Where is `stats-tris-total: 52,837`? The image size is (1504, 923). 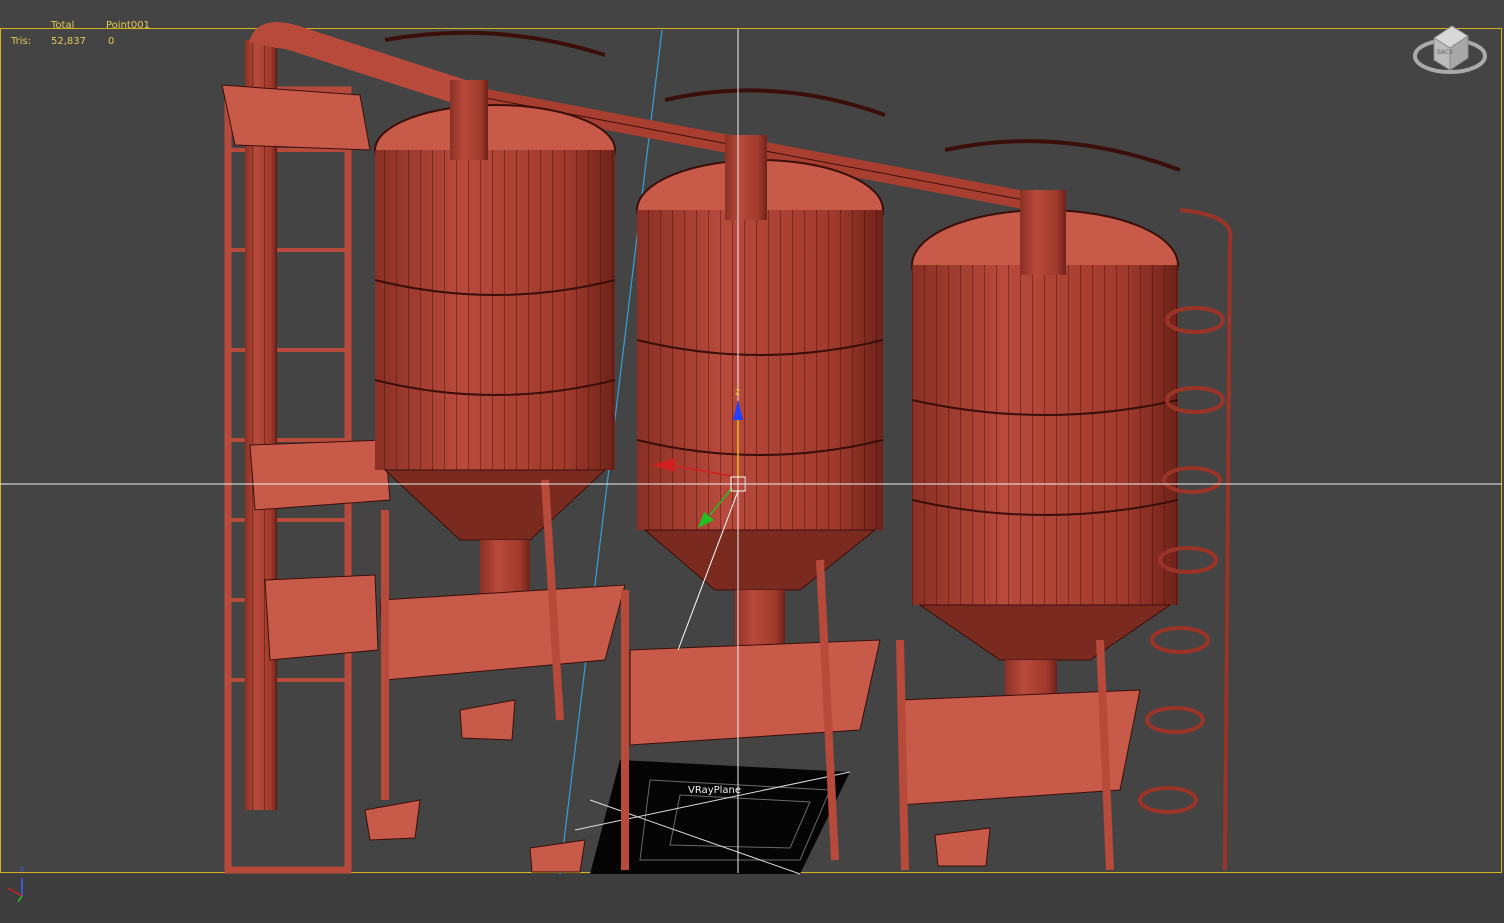 stats-tris-total: 52,837 is located at coordinates (68, 41).